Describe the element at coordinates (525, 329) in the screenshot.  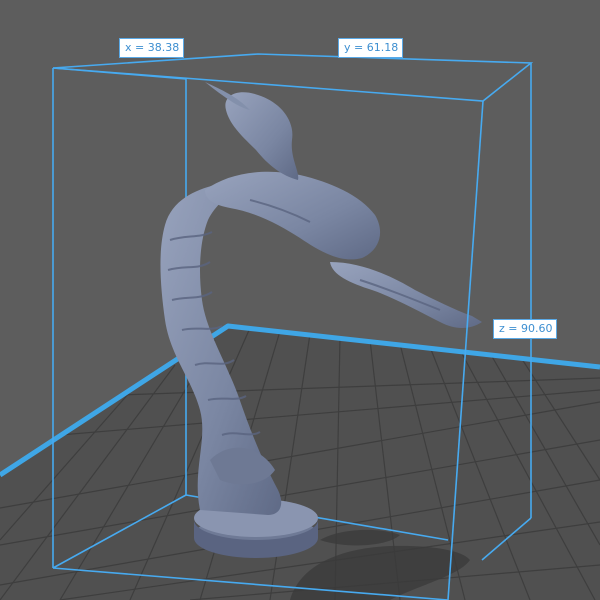
I see `dimension-z-label: z = 90.60` at that location.